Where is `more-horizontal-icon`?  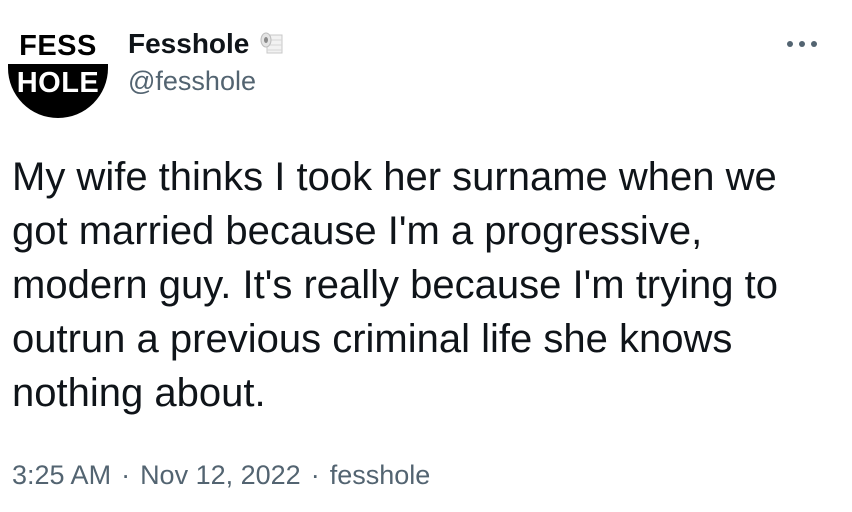 more-horizontal-icon is located at coordinates (802, 44).